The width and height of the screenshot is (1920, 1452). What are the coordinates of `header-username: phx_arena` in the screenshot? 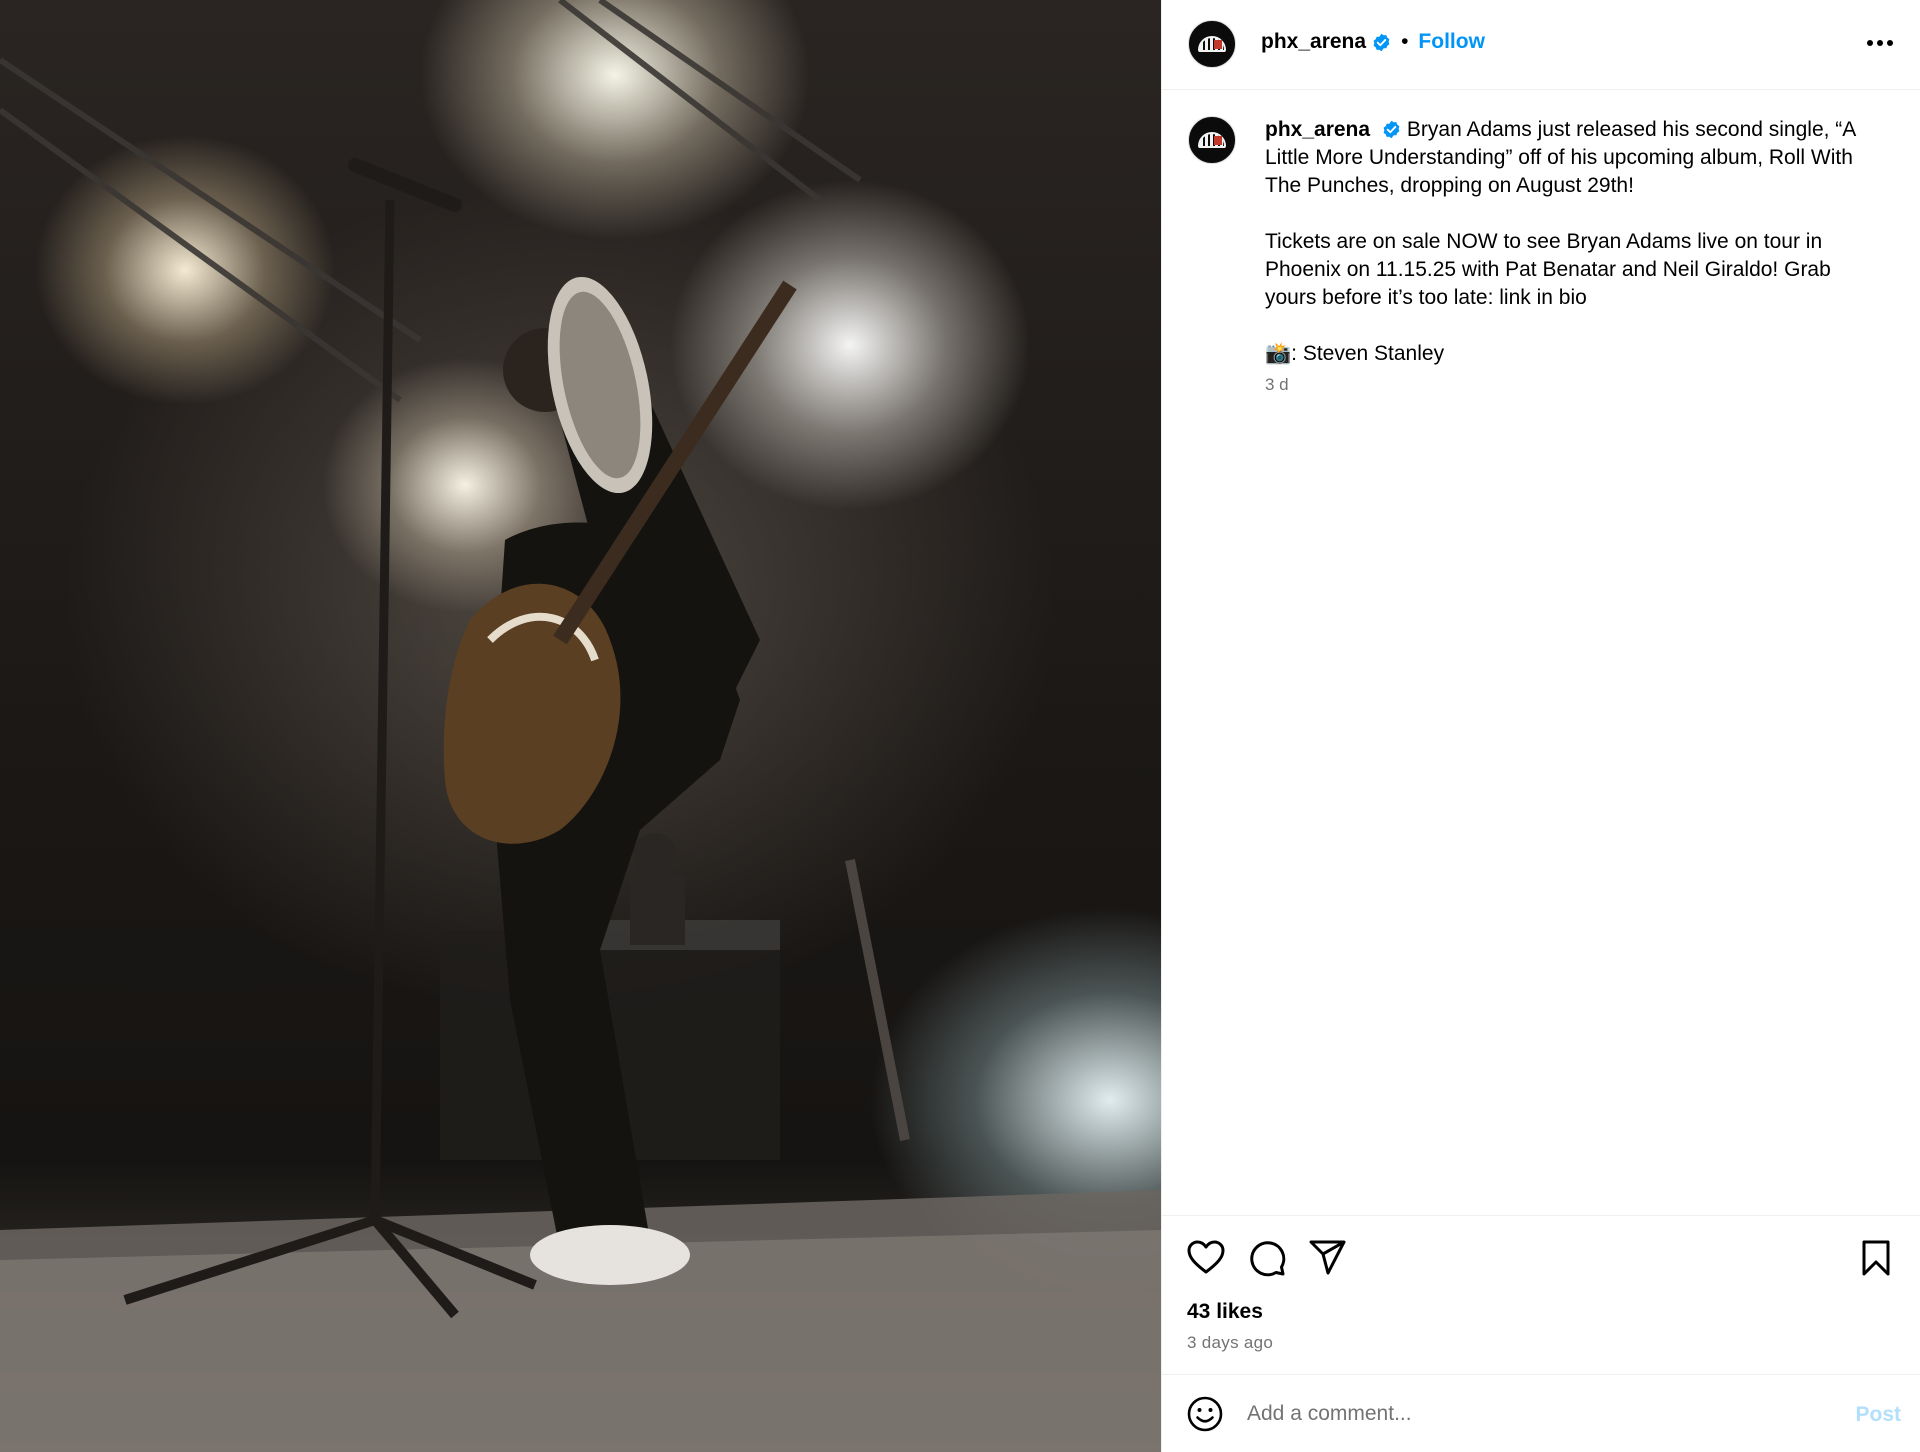 It's located at (1313, 42).